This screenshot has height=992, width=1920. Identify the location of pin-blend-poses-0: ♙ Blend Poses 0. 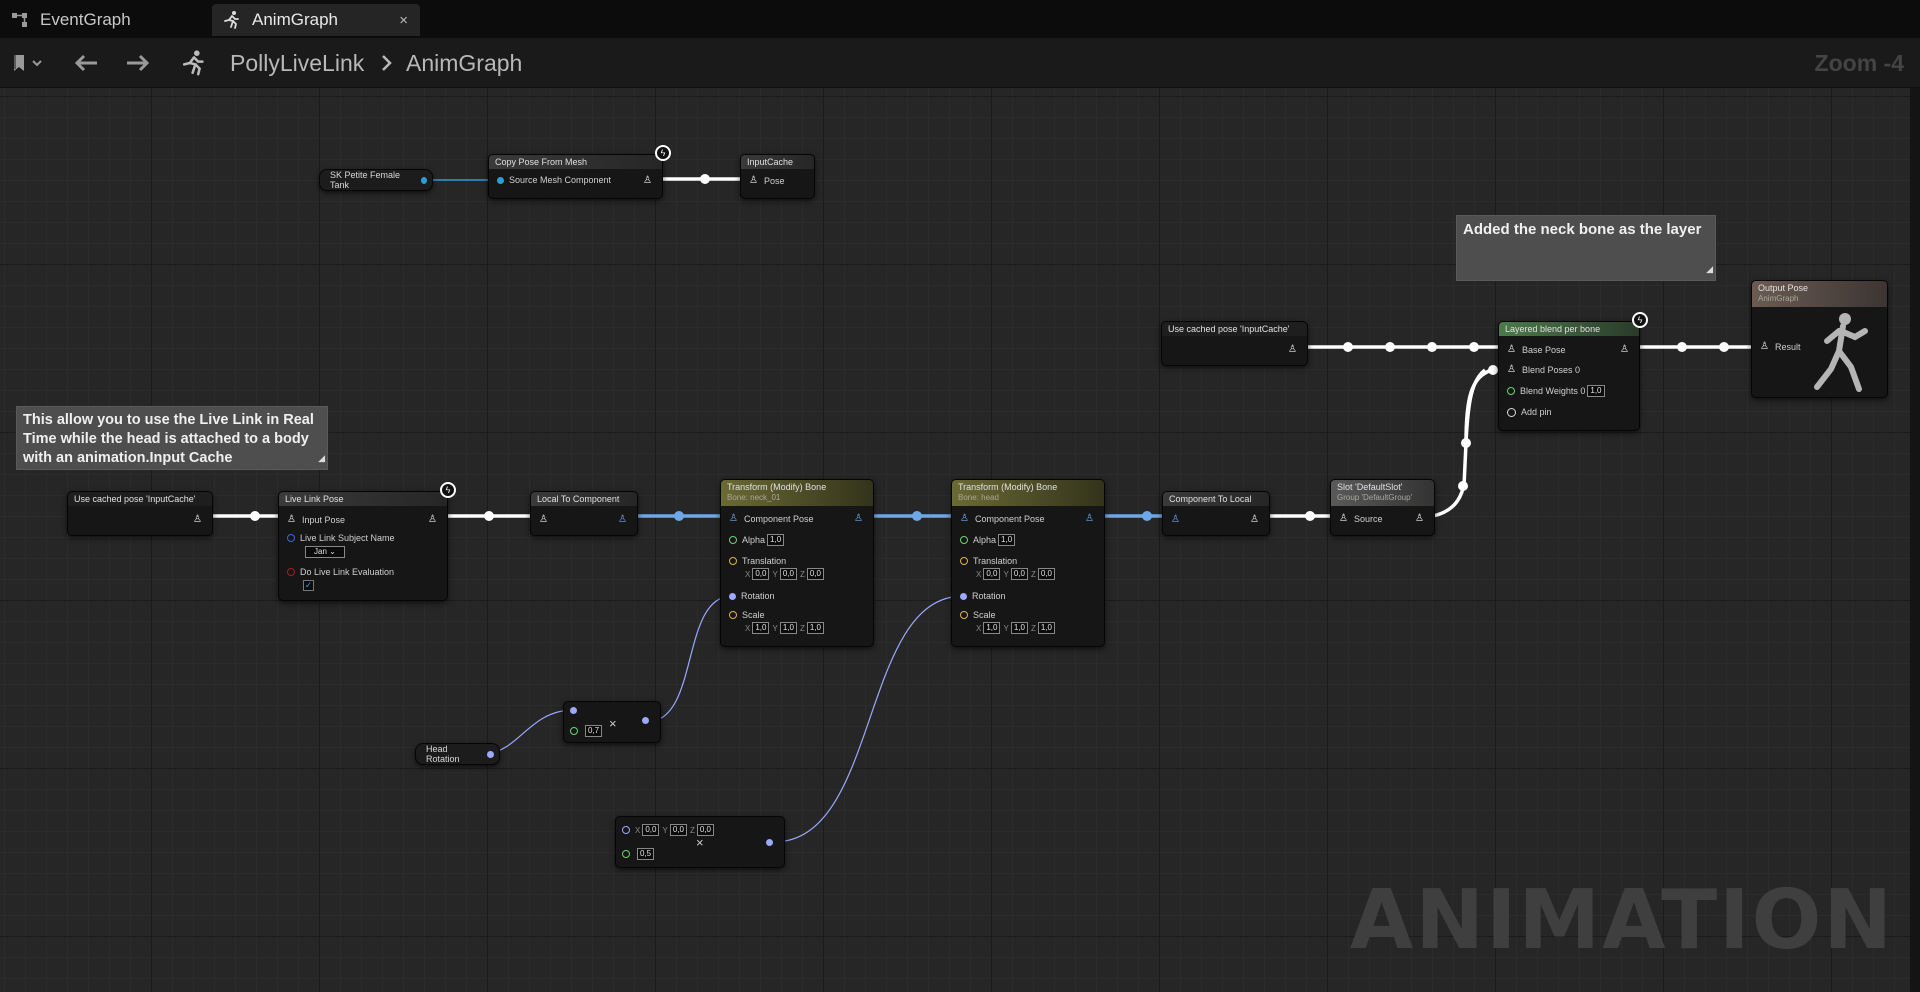
(1543, 369).